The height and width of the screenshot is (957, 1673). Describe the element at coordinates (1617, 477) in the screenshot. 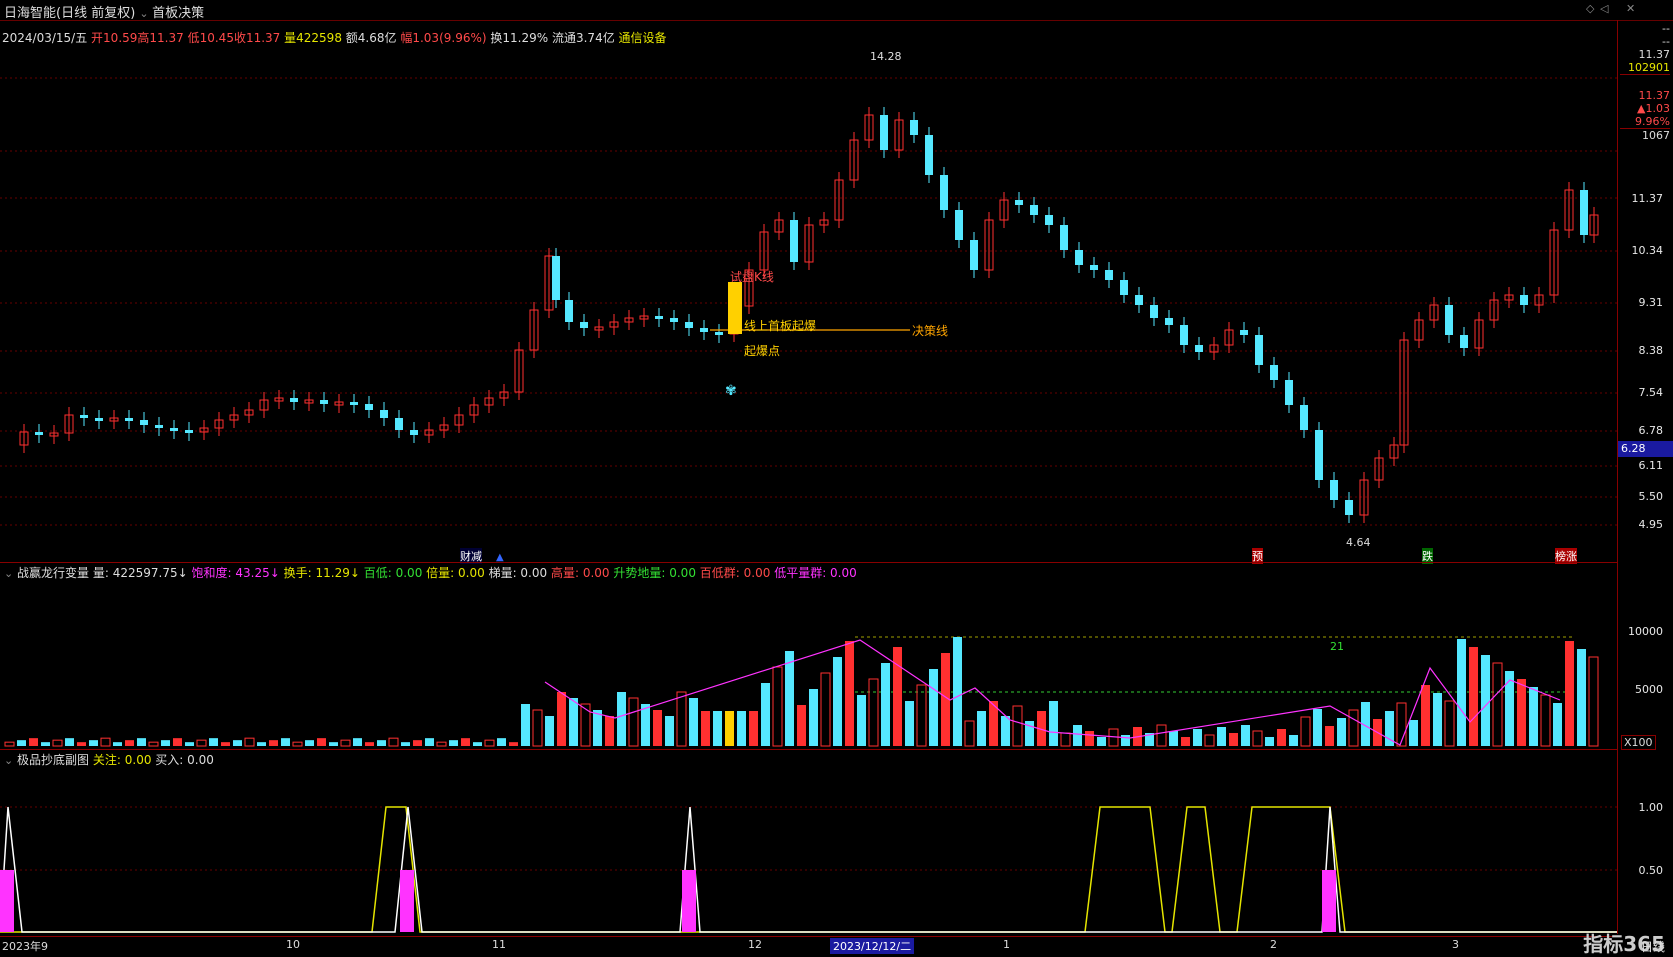

I see `axis-separator` at that location.